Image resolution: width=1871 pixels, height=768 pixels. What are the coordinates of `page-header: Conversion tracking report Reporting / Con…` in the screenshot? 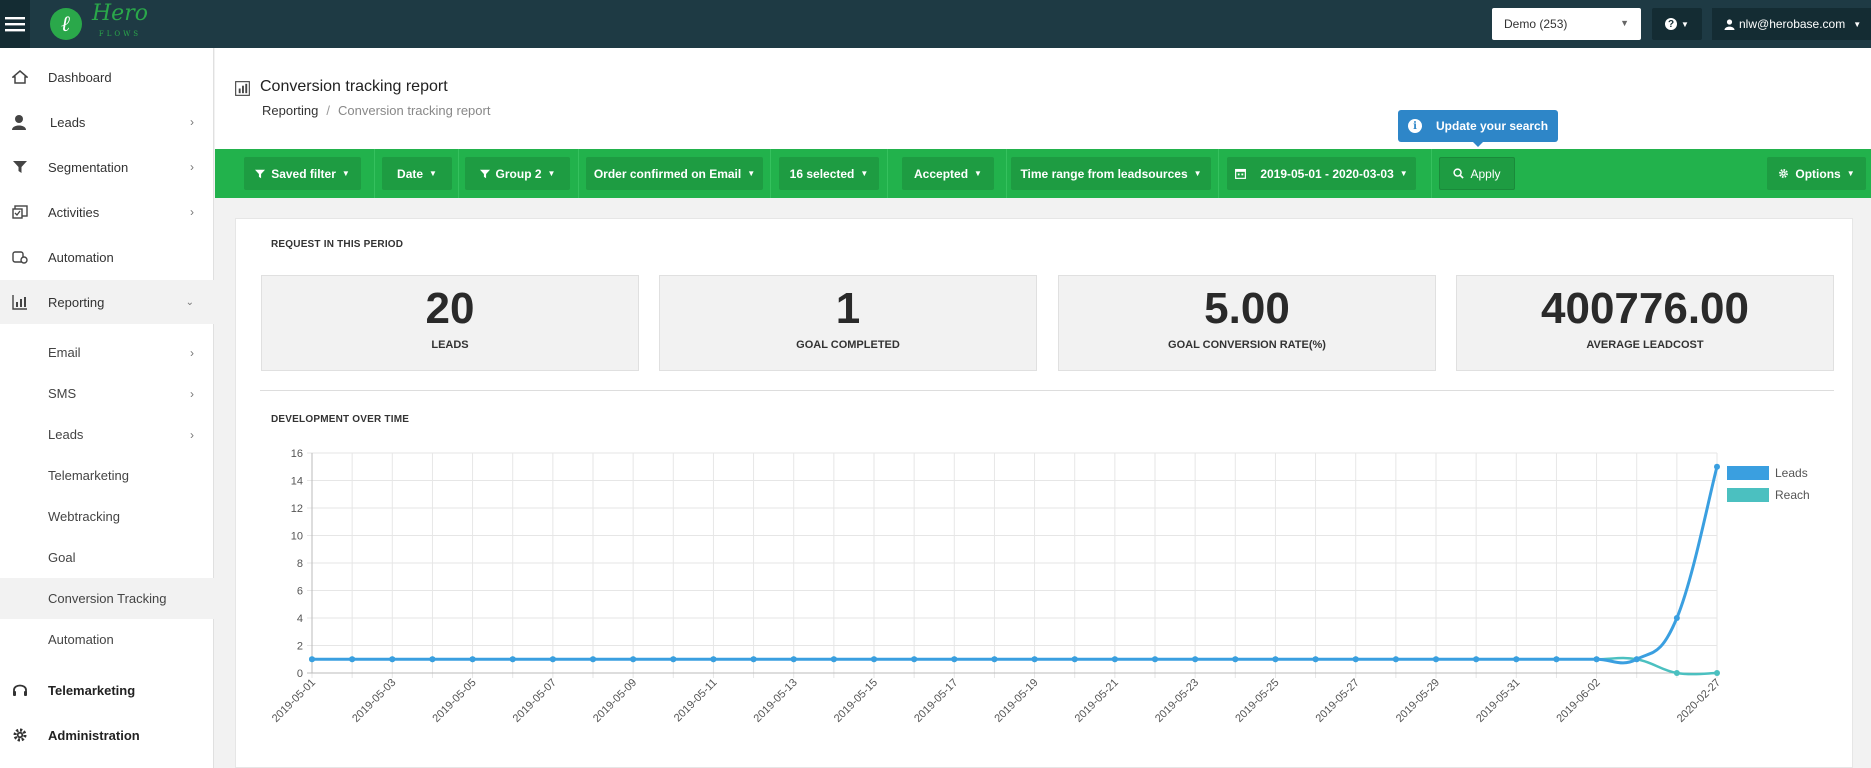 It's located at (1043, 98).